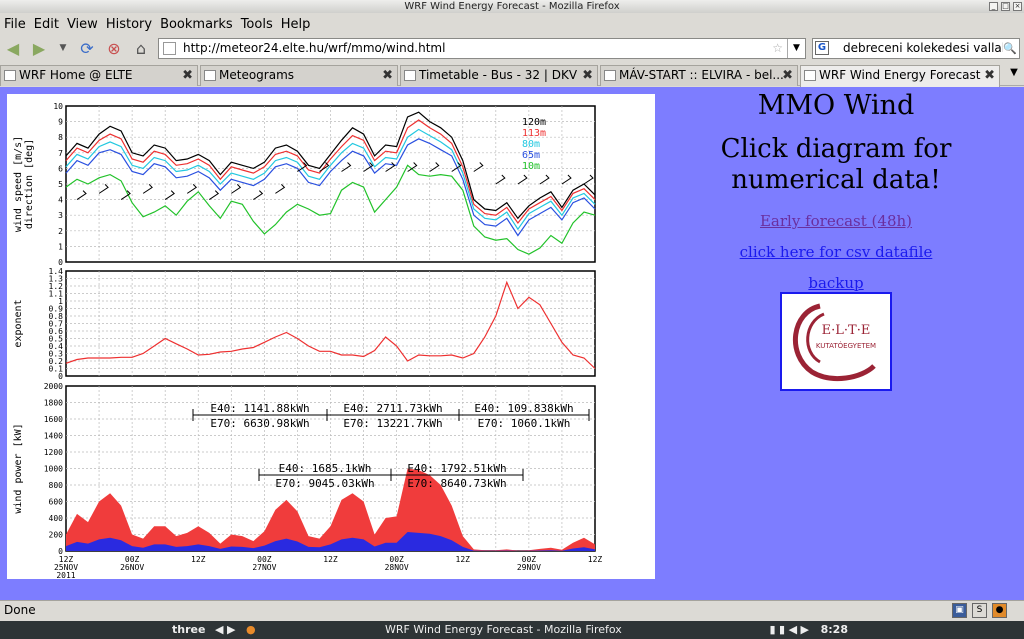 The image size is (1024, 639). What do you see at coordinates (257, 24) in the screenshot?
I see `menu-tools: Tools` at bounding box center [257, 24].